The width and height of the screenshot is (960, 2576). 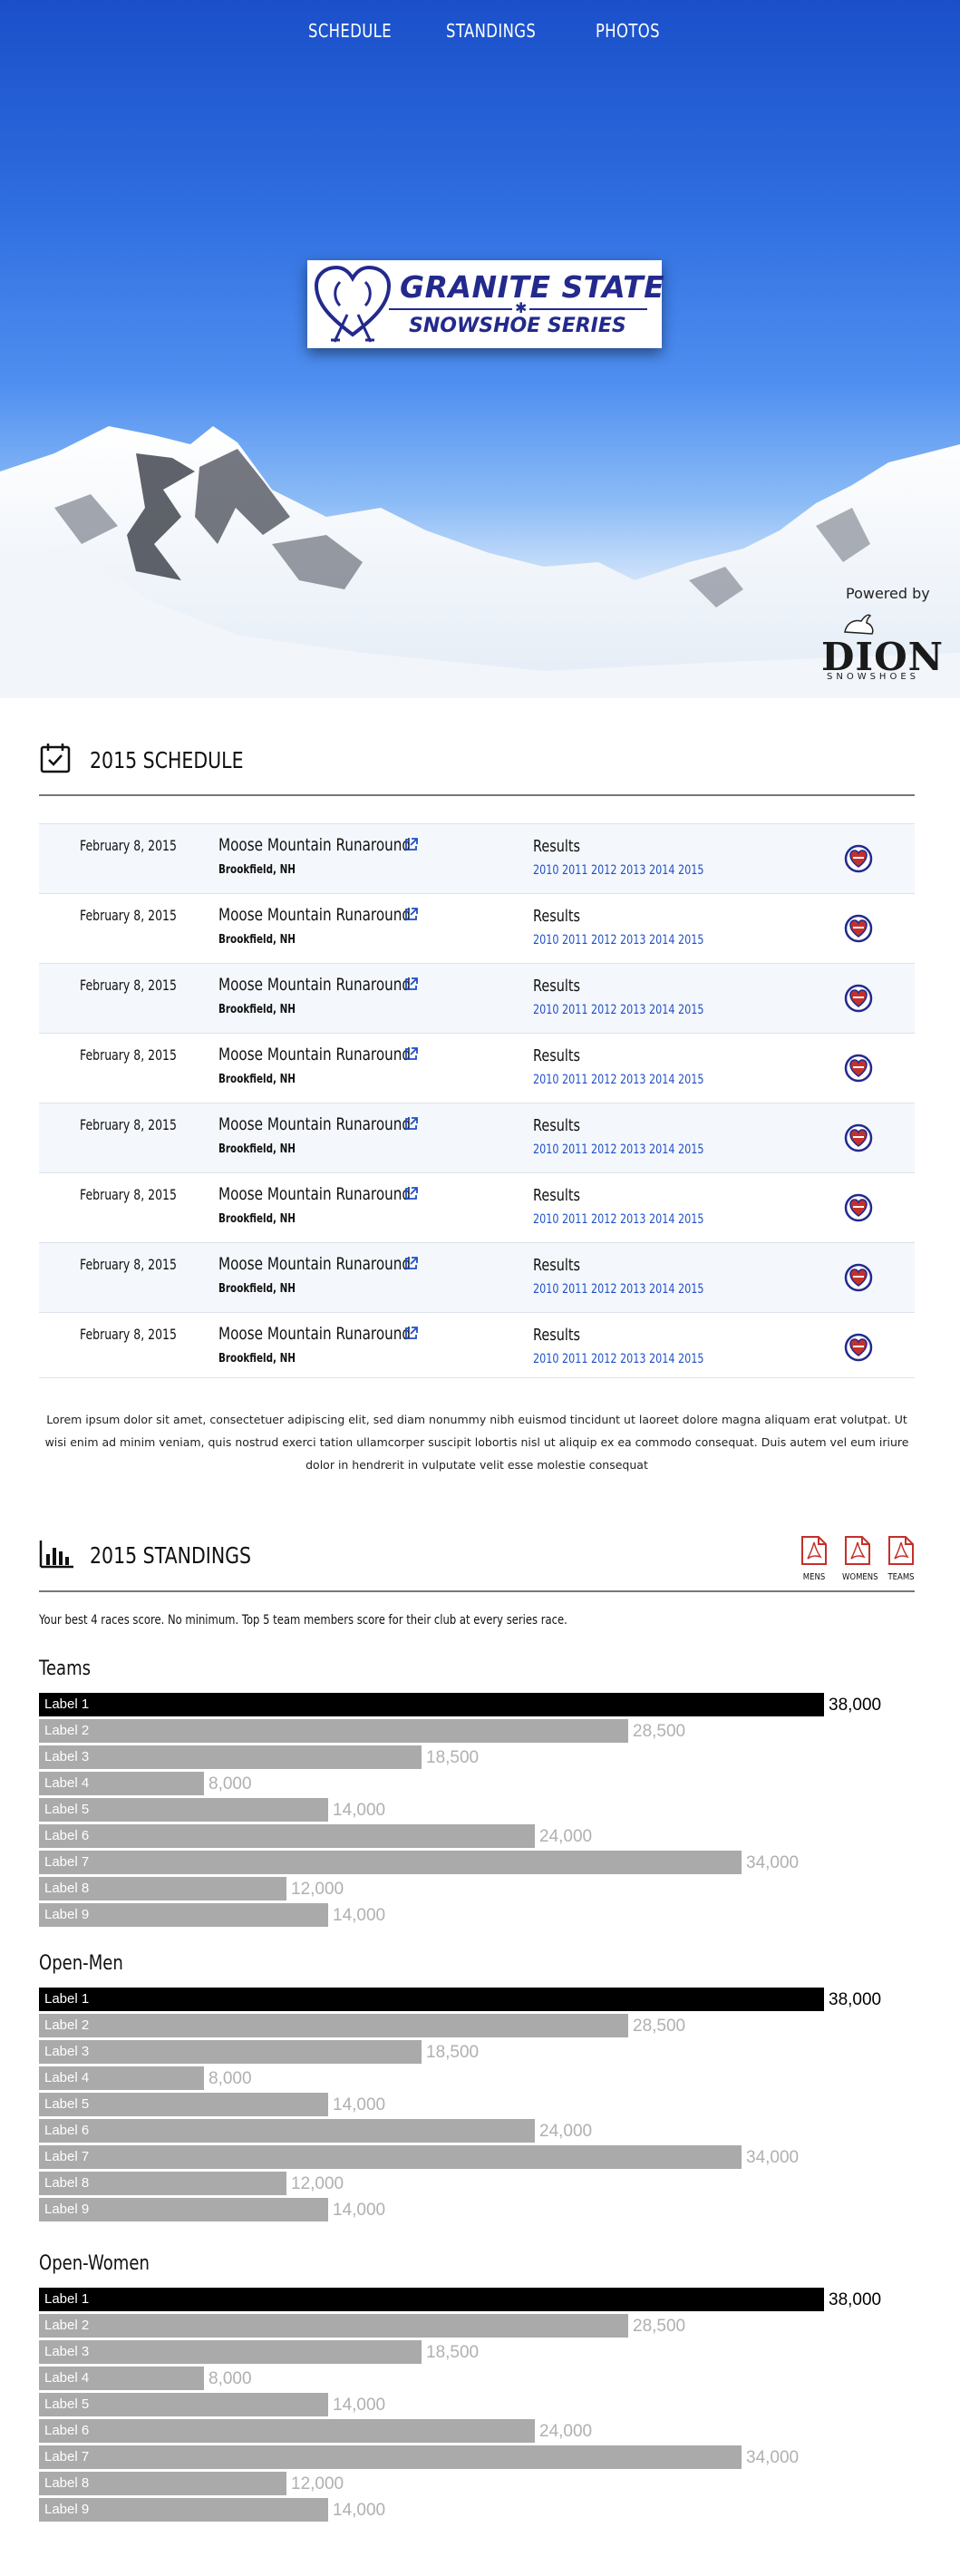 What do you see at coordinates (492, 1890) in the screenshot?
I see `bar-row: Label 8 12,000` at bounding box center [492, 1890].